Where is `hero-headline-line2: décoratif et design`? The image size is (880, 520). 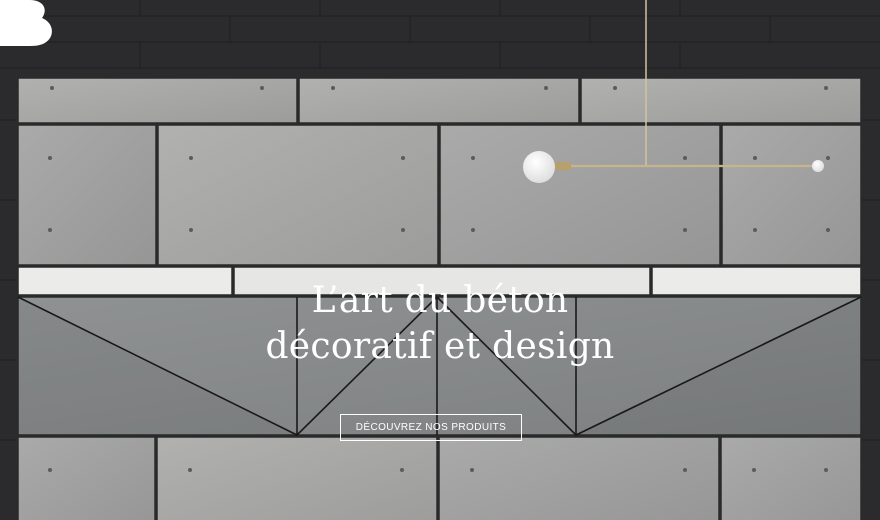
hero-headline-line2: décoratif et design is located at coordinates (440, 346).